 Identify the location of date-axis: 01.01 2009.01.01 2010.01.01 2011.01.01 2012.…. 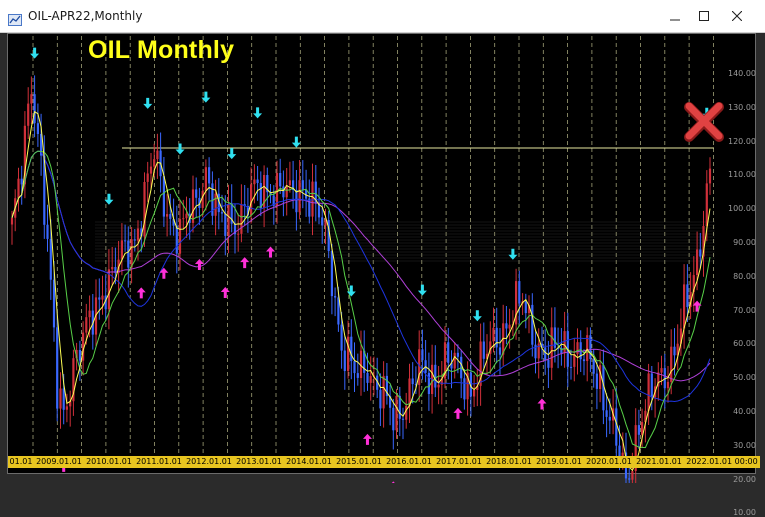
(384, 462).